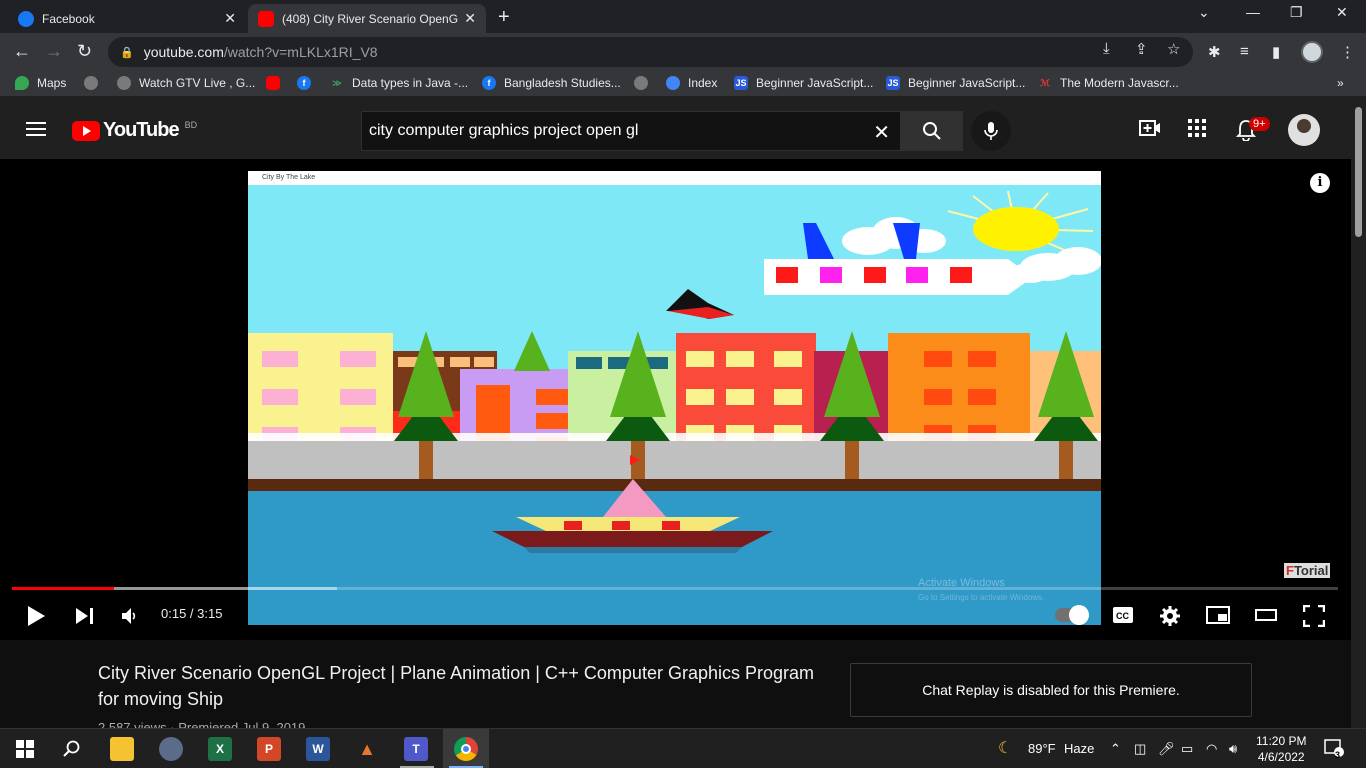 The image size is (1366, 768). I want to click on youtube-logo: YouTube BD, so click(134, 130).